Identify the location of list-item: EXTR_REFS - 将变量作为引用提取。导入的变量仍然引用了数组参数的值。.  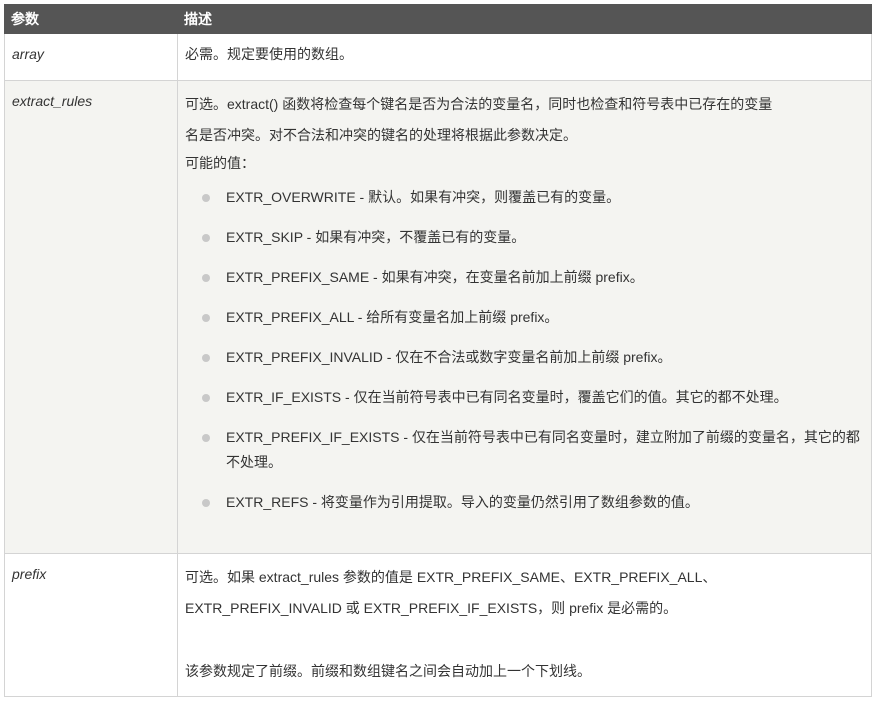
(533, 502).